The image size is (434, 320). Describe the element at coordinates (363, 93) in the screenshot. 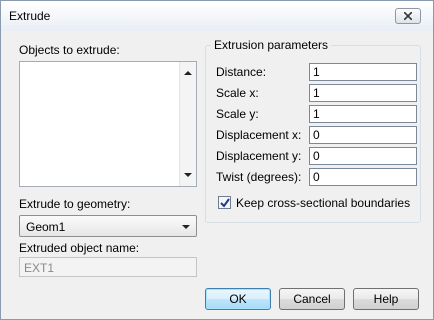

I see `scale-x-input: 1` at that location.